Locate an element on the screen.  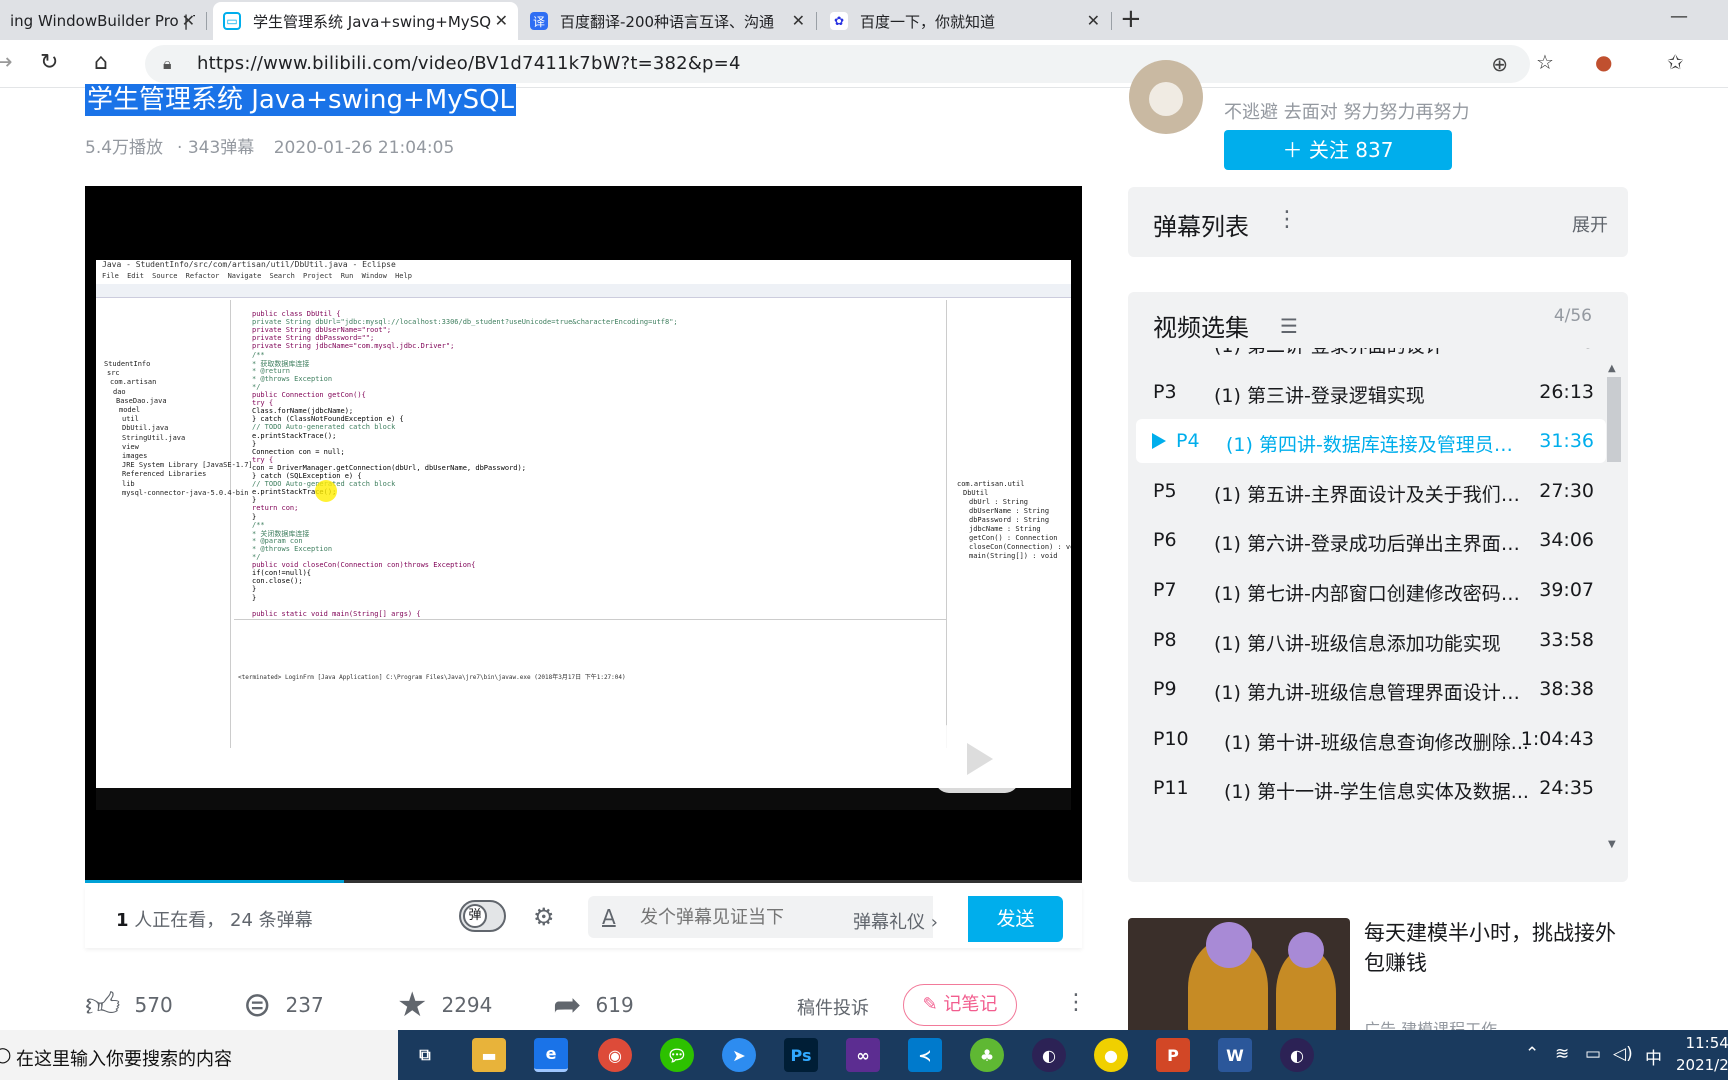
refresh-icon: ↻ is located at coordinates (49, 62).